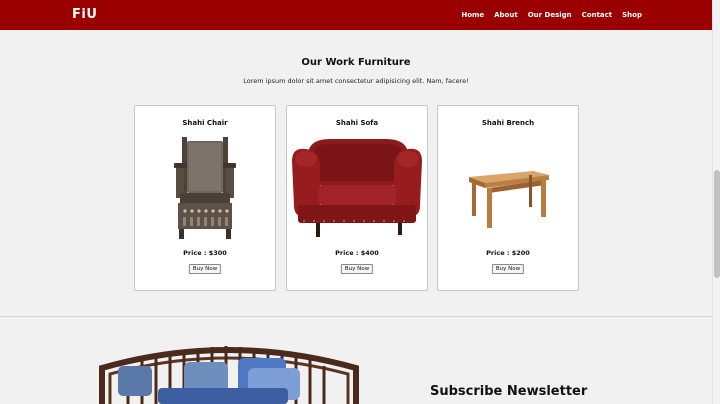 The image size is (720, 404). What do you see at coordinates (205, 123) in the screenshot?
I see `product-title: Shahi Chair` at bounding box center [205, 123].